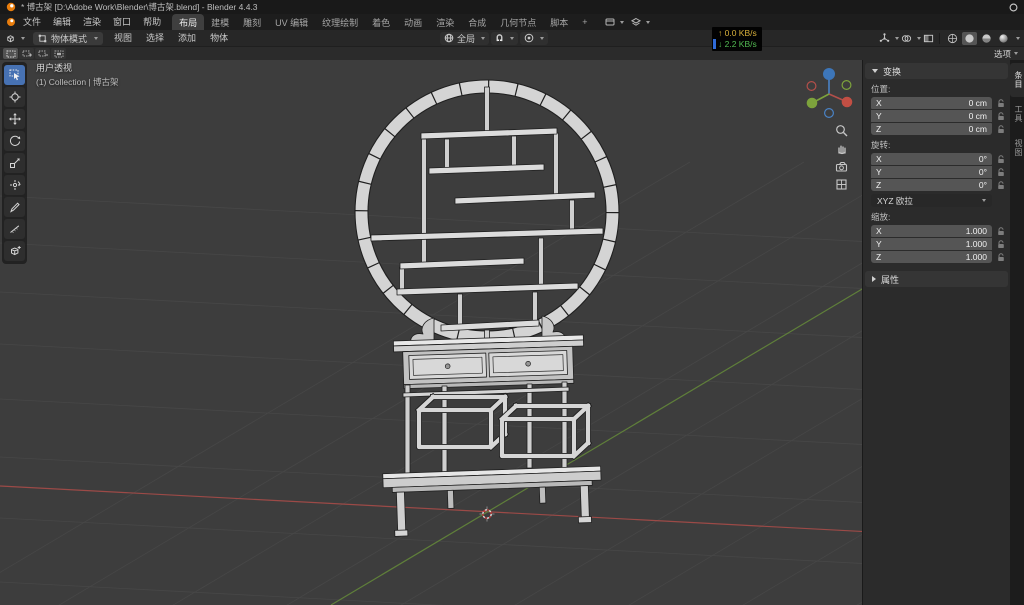 This screenshot has height=605, width=1024. I want to click on lock-scale-y-button, so click(1000, 244).